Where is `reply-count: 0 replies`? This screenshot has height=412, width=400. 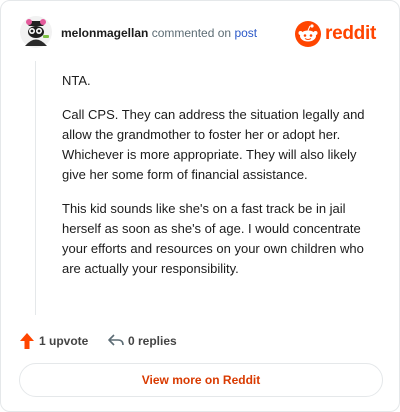 reply-count: 0 replies is located at coordinates (152, 341).